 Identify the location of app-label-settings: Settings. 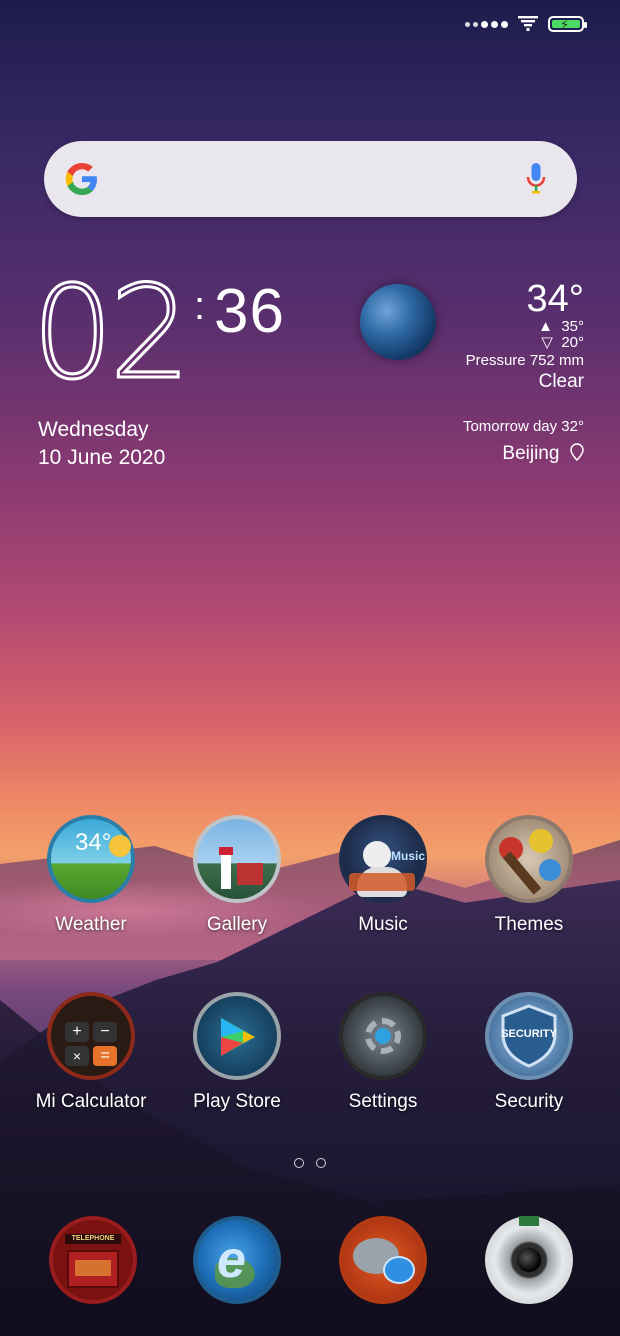
(383, 1102).